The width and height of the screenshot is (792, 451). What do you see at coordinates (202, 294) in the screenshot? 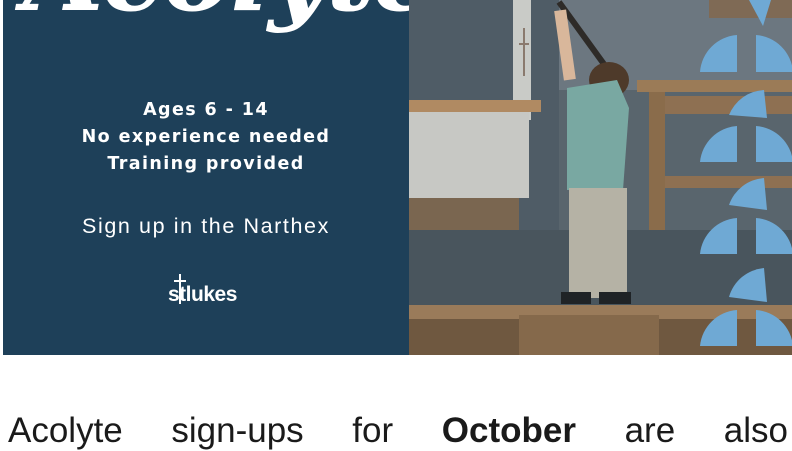
I see `logo-text: stlukes` at bounding box center [202, 294].